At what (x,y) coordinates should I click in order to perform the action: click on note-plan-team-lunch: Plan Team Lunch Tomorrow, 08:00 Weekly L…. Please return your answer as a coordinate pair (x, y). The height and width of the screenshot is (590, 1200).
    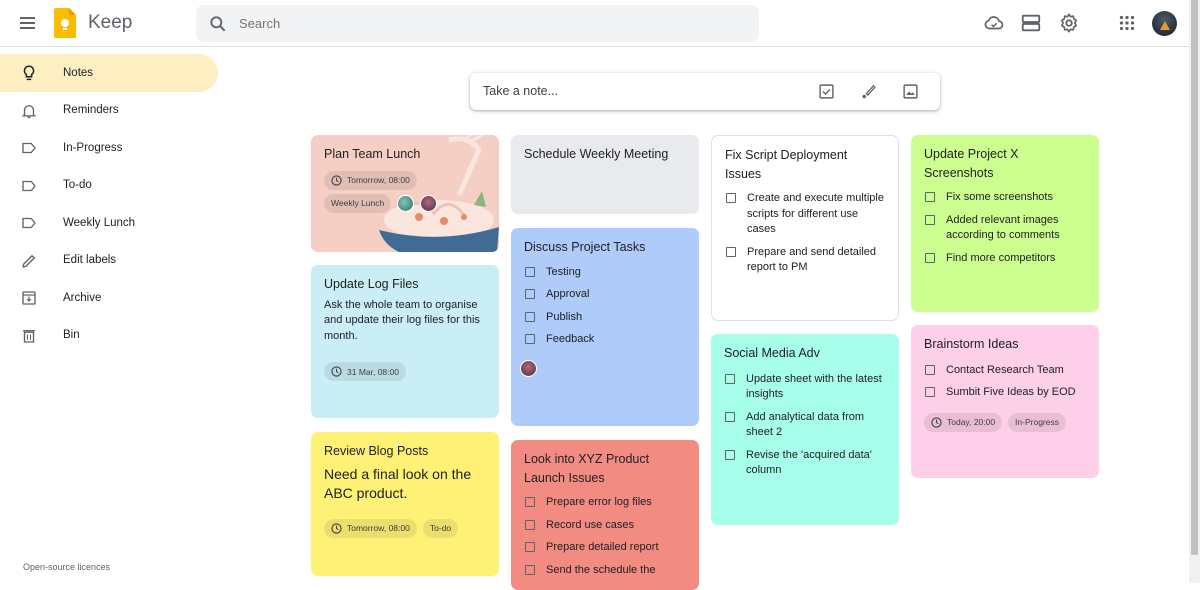
    Looking at the image, I should click on (405, 193).